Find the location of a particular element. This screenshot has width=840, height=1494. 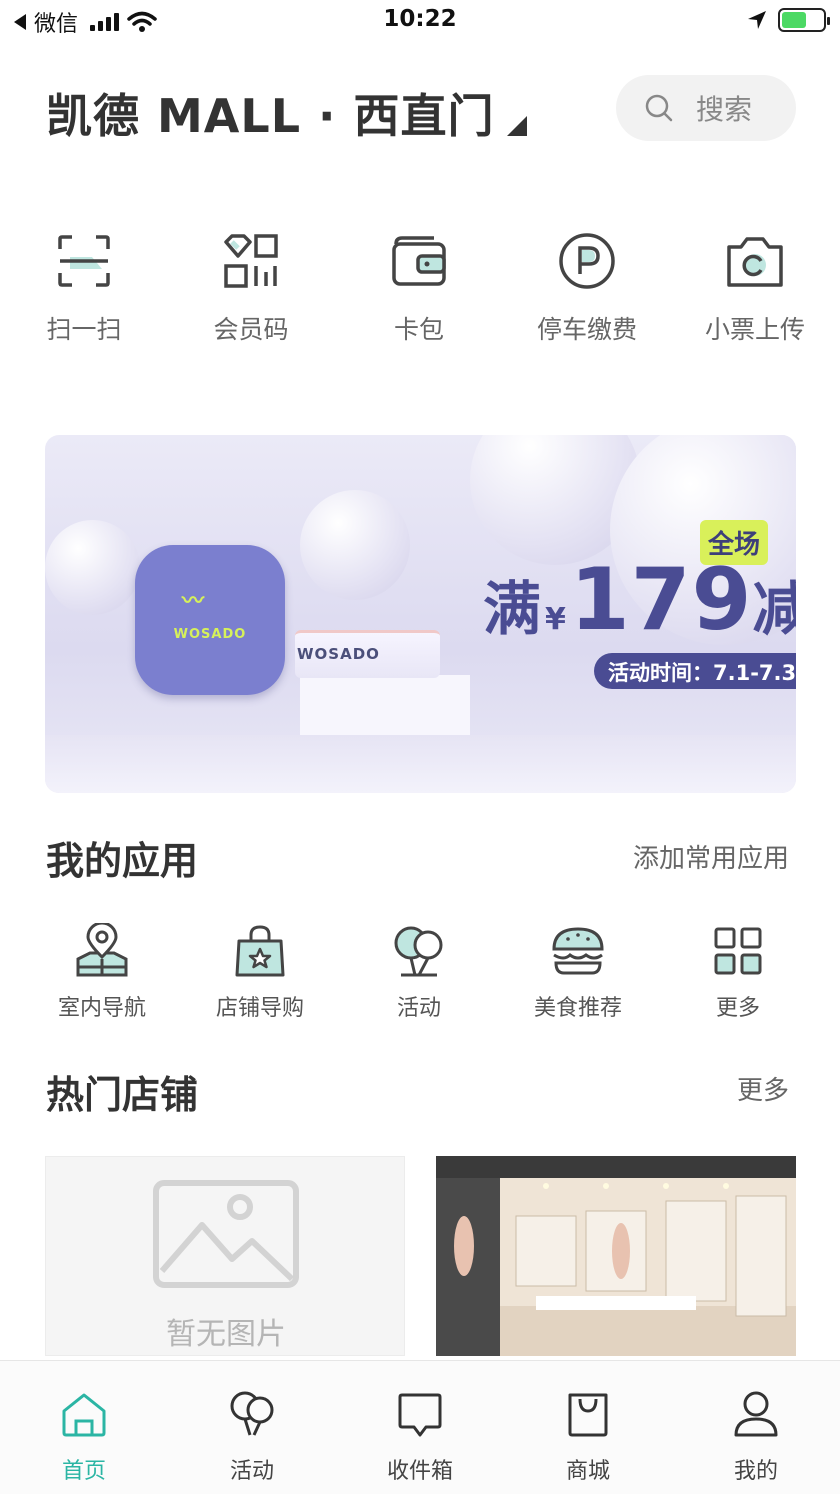

location-arrow-icon is located at coordinates (757, 20).